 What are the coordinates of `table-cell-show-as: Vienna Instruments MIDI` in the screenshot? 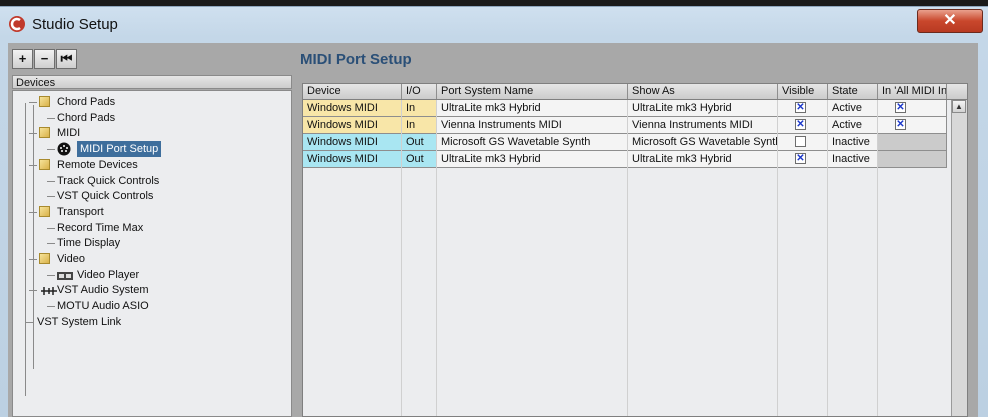 It's located at (703, 125).